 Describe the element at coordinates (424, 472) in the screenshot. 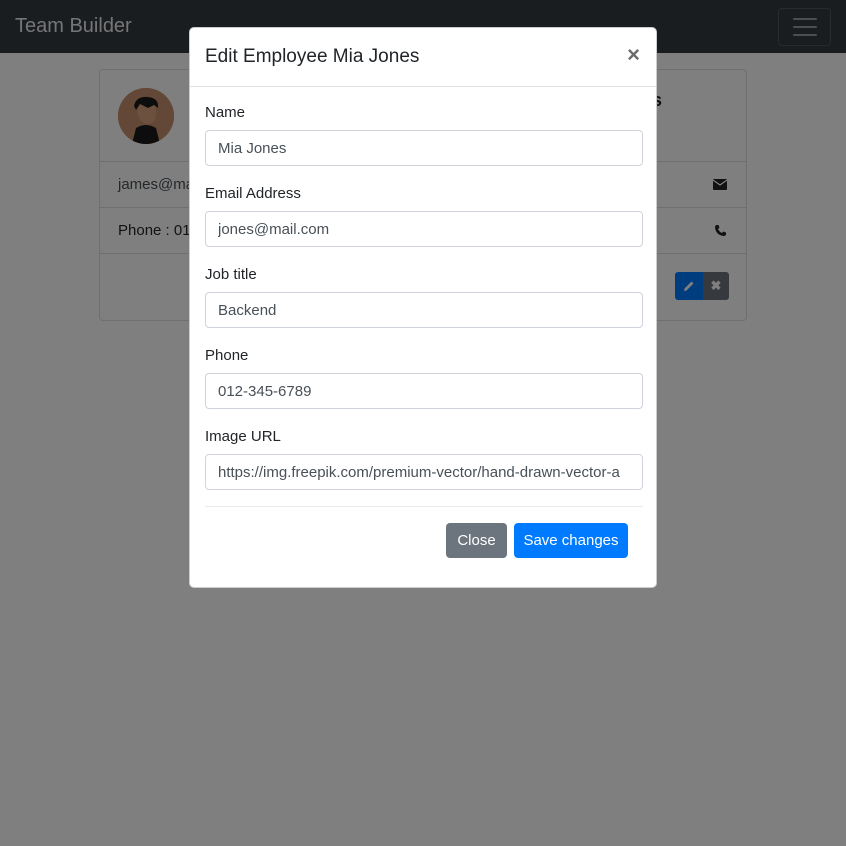

I see `image-url-input` at that location.